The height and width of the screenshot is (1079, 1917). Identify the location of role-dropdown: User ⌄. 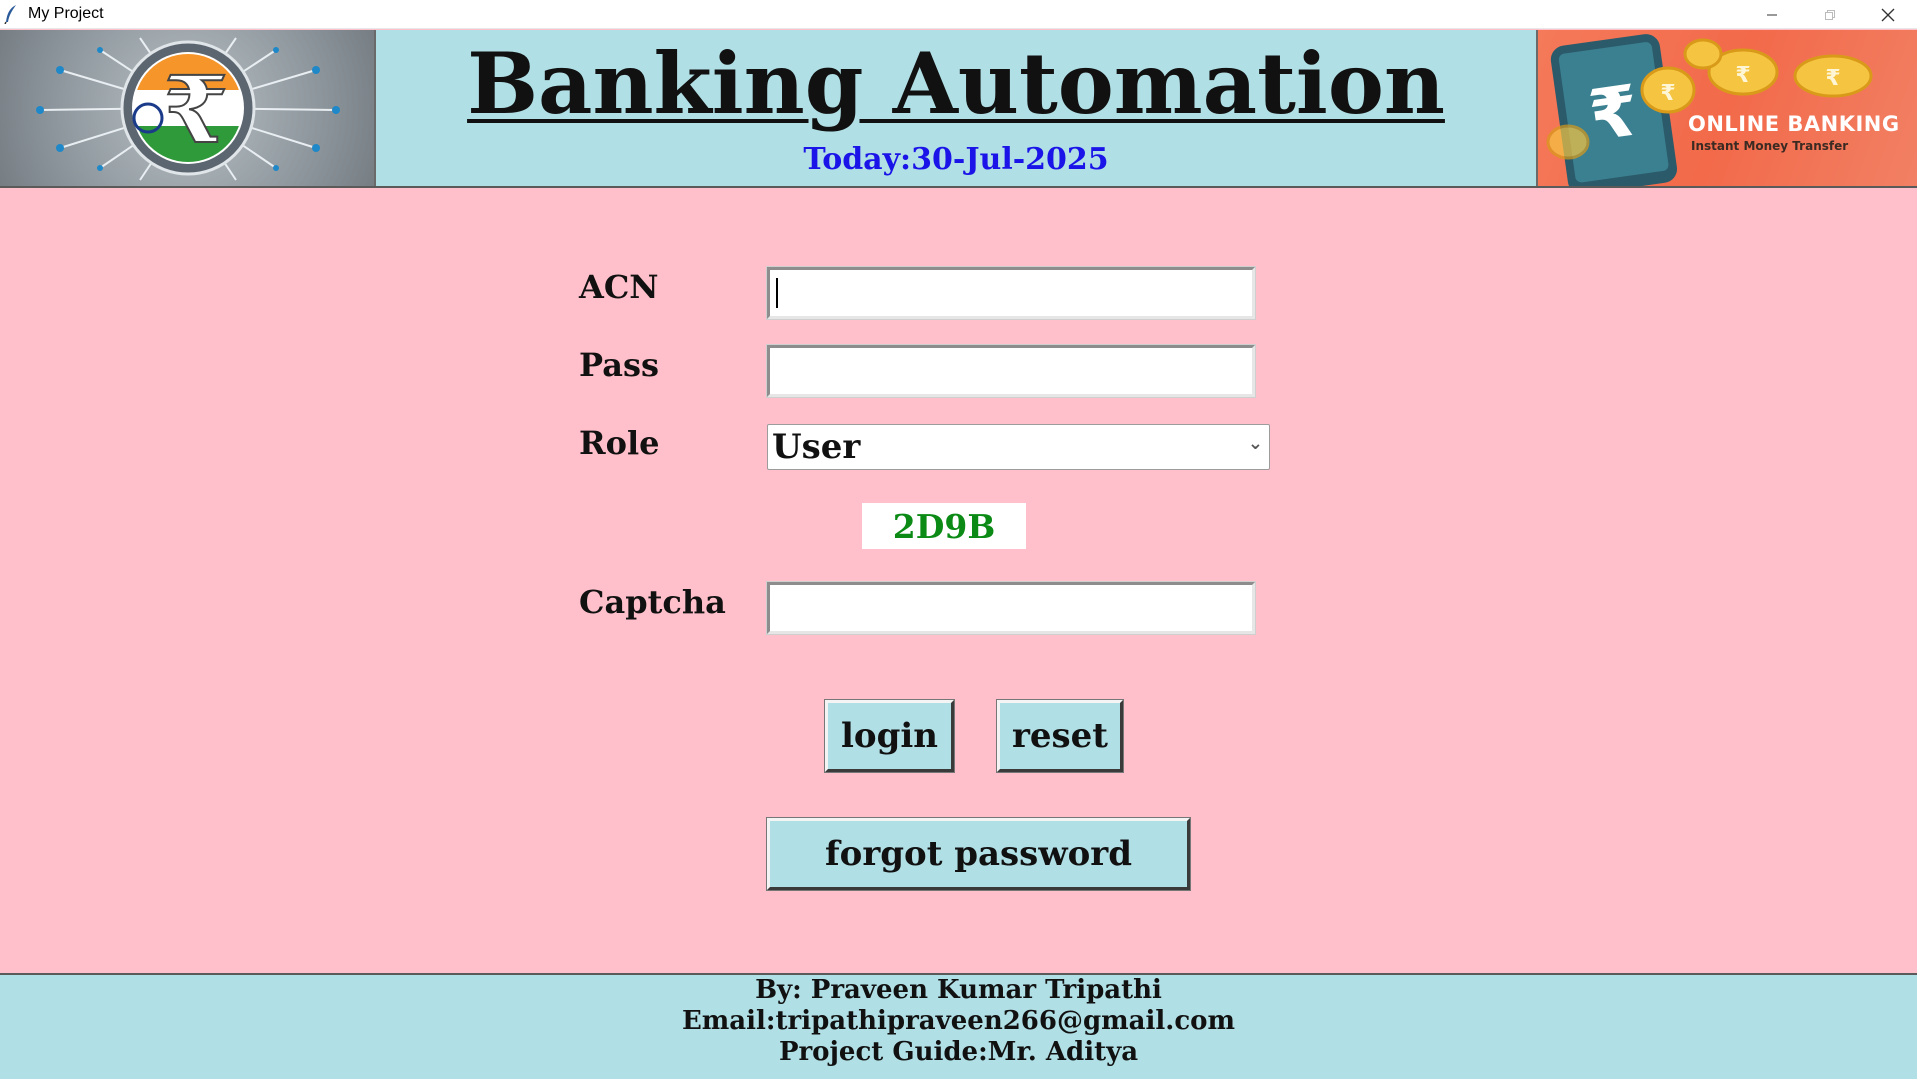
(1018, 447).